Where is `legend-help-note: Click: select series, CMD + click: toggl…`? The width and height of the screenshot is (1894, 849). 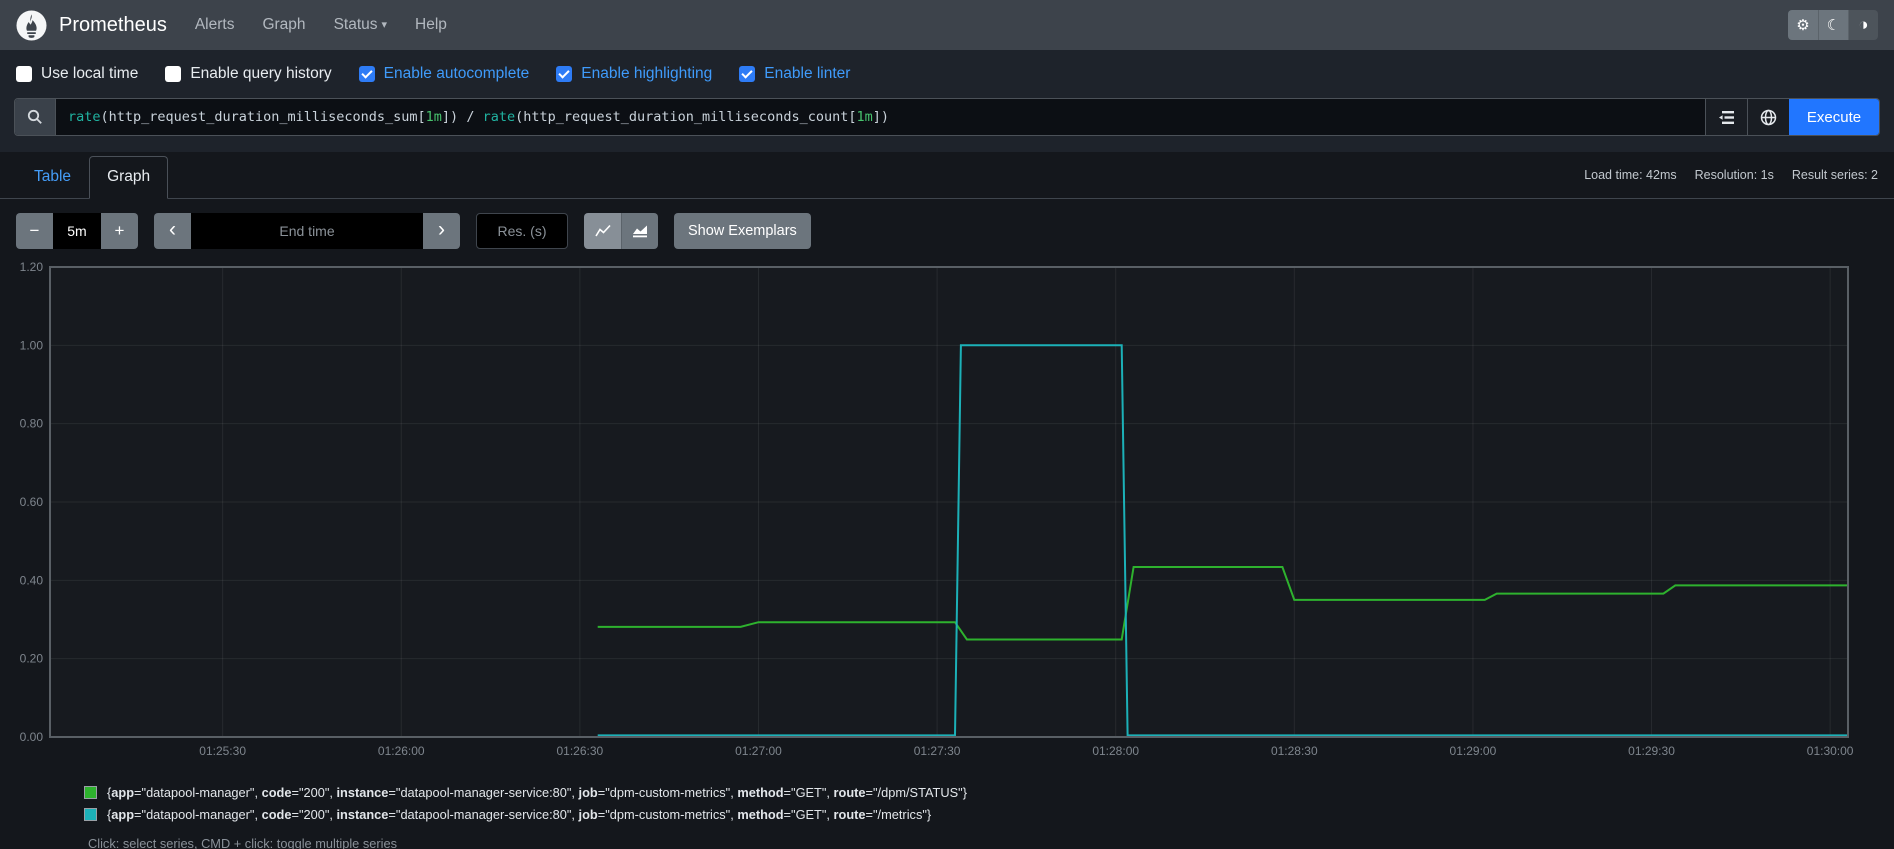
legend-help-note: Click: select series, CMD + click: toggl… is located at coordinates (242, 842).